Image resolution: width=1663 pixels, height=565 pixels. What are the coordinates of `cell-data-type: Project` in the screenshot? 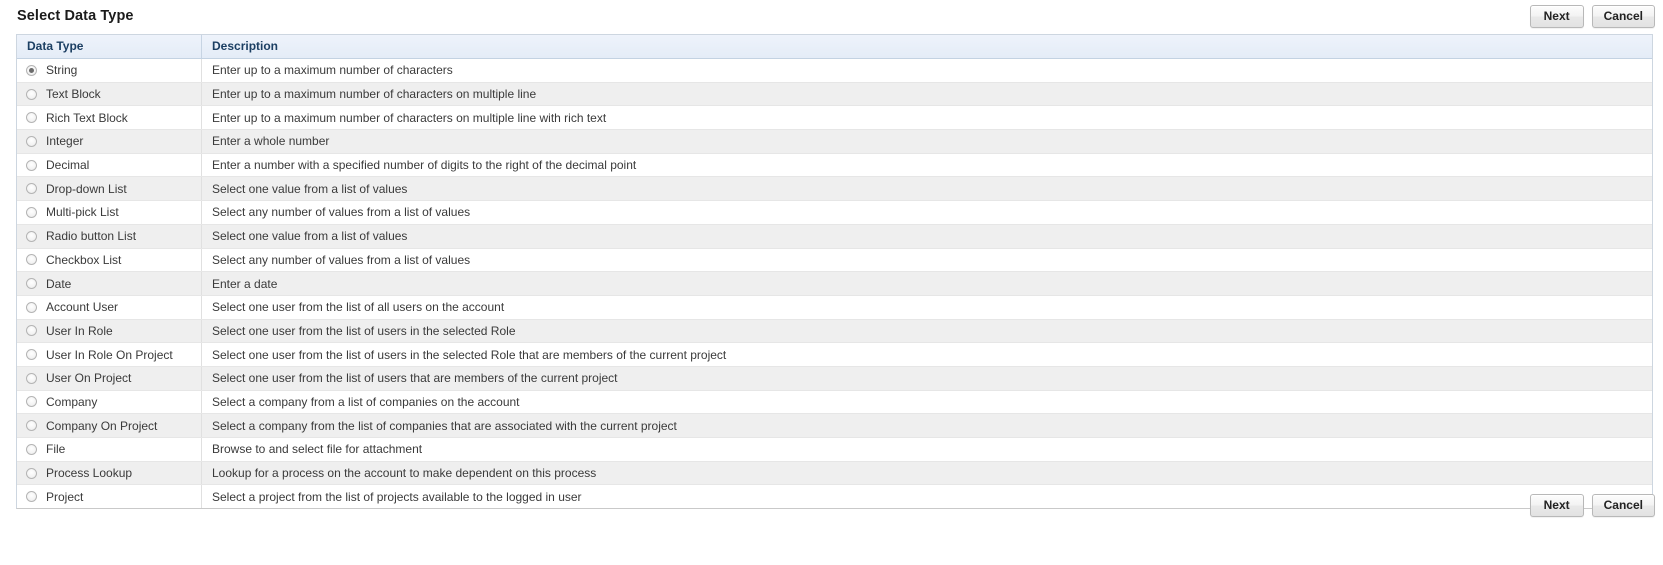 It's located at (109, 496).